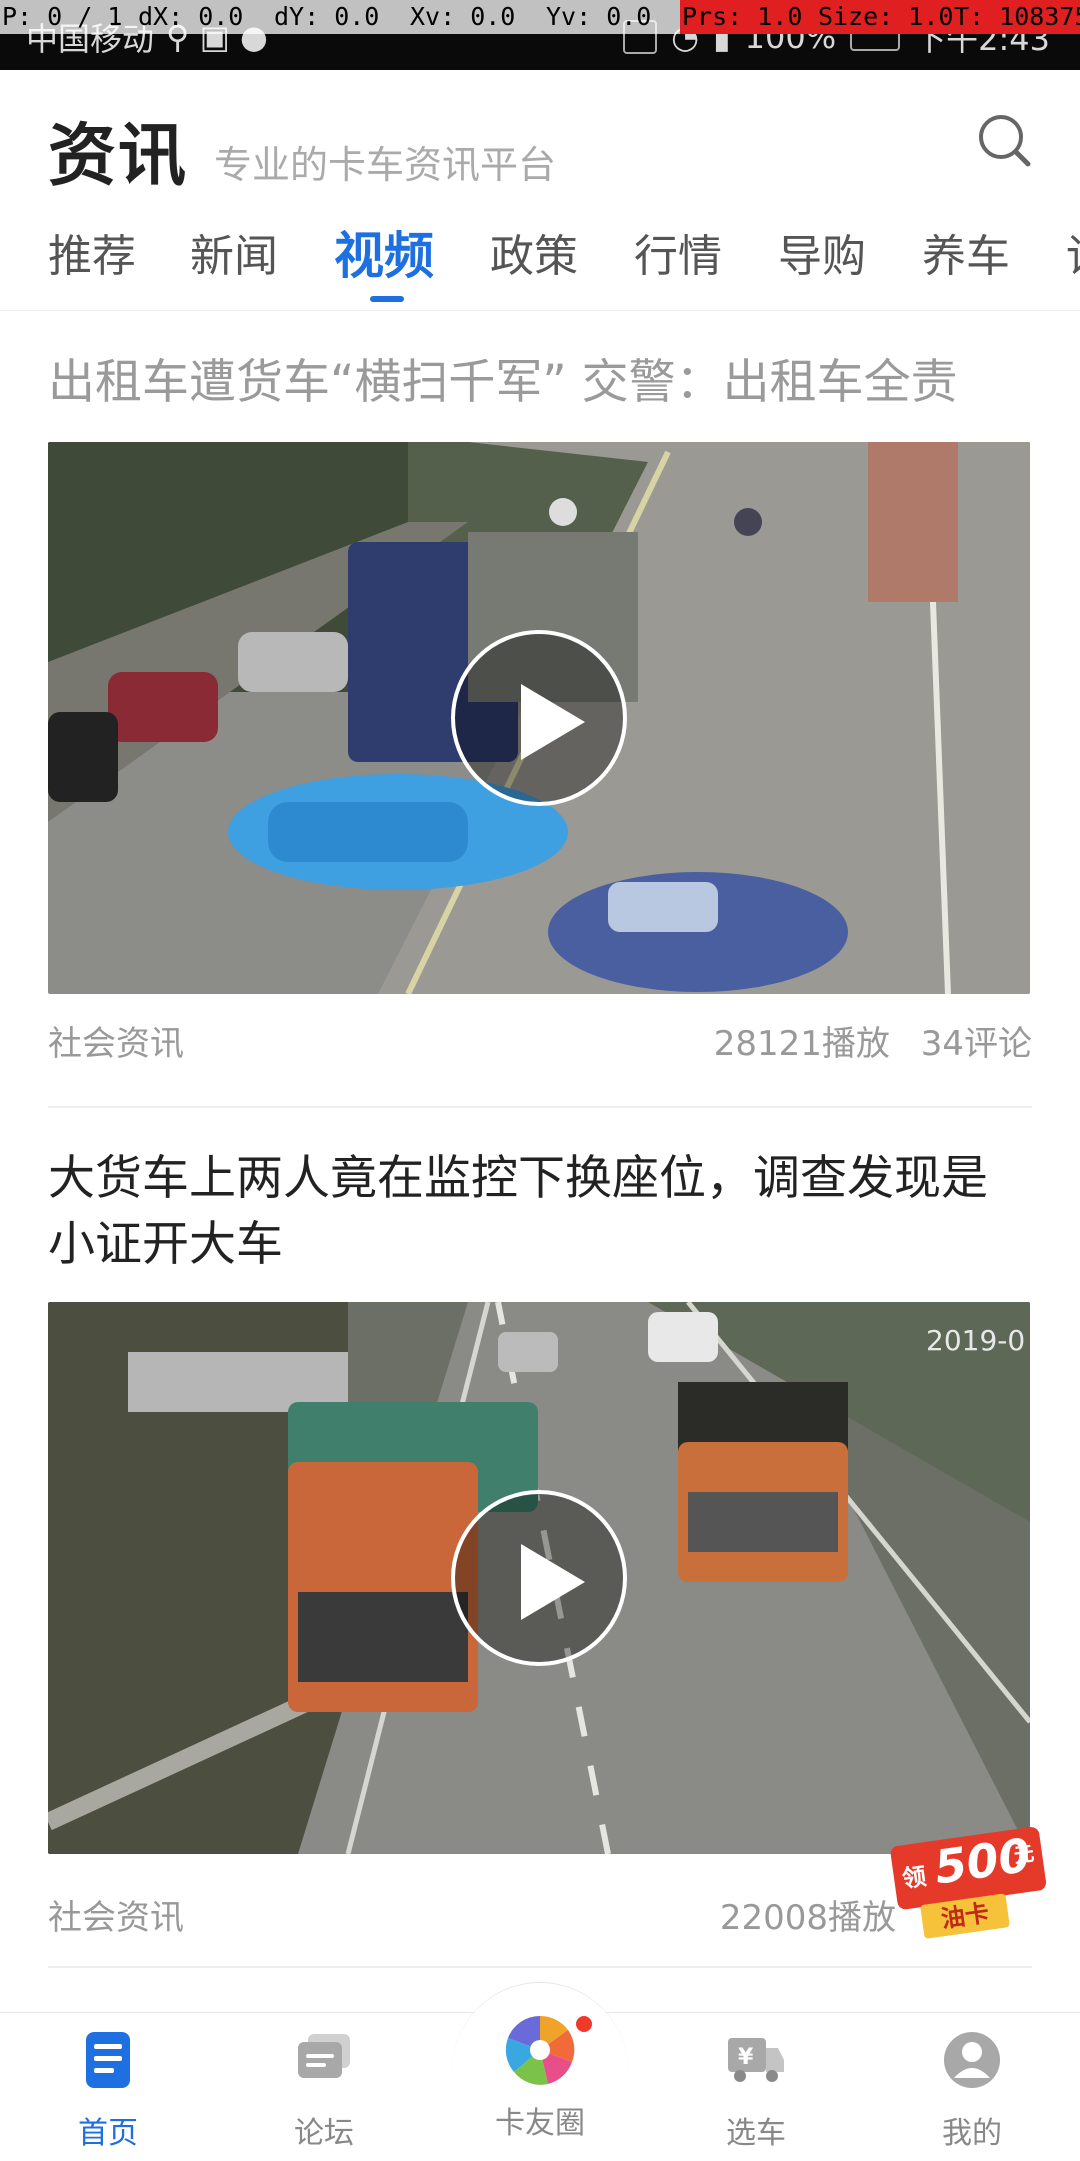 The height and width of the screenshot is (2161, 1080). Describe the element at coordinates (612, 17) in the screenshot. I see `debug-yv: Yv: 0.0` at that location.